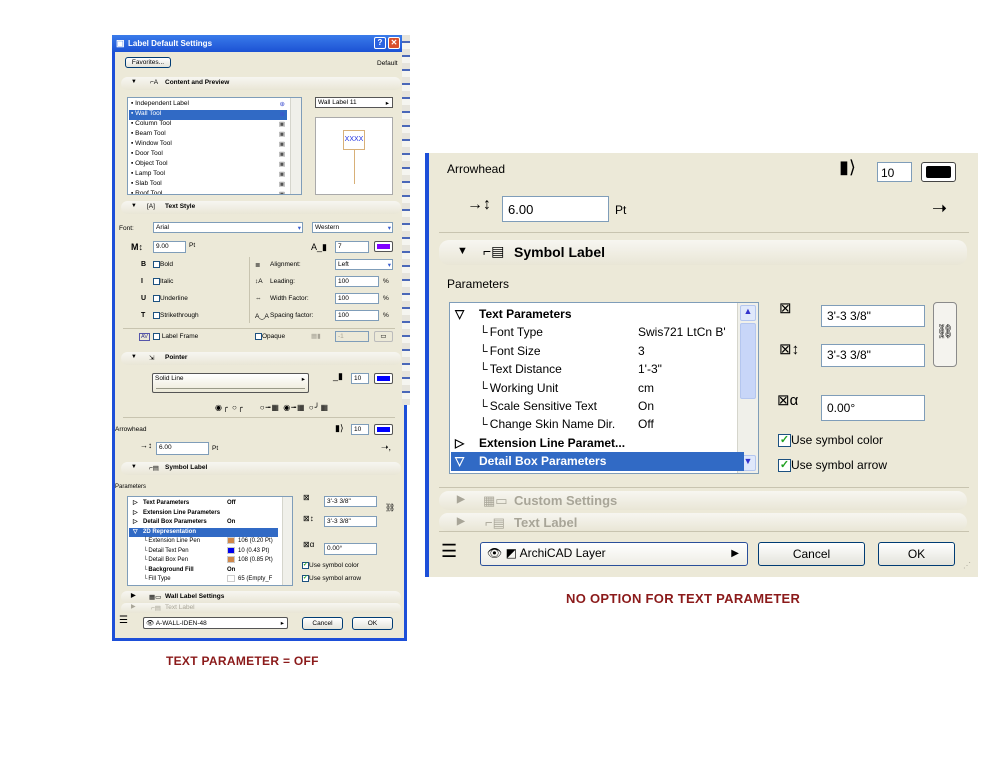 This screenshot has height=772, width=999. What do you see at coordinates (357, 315) in the screenshot?
I see `spacing-field: 100` at bounding box center [357, 315].